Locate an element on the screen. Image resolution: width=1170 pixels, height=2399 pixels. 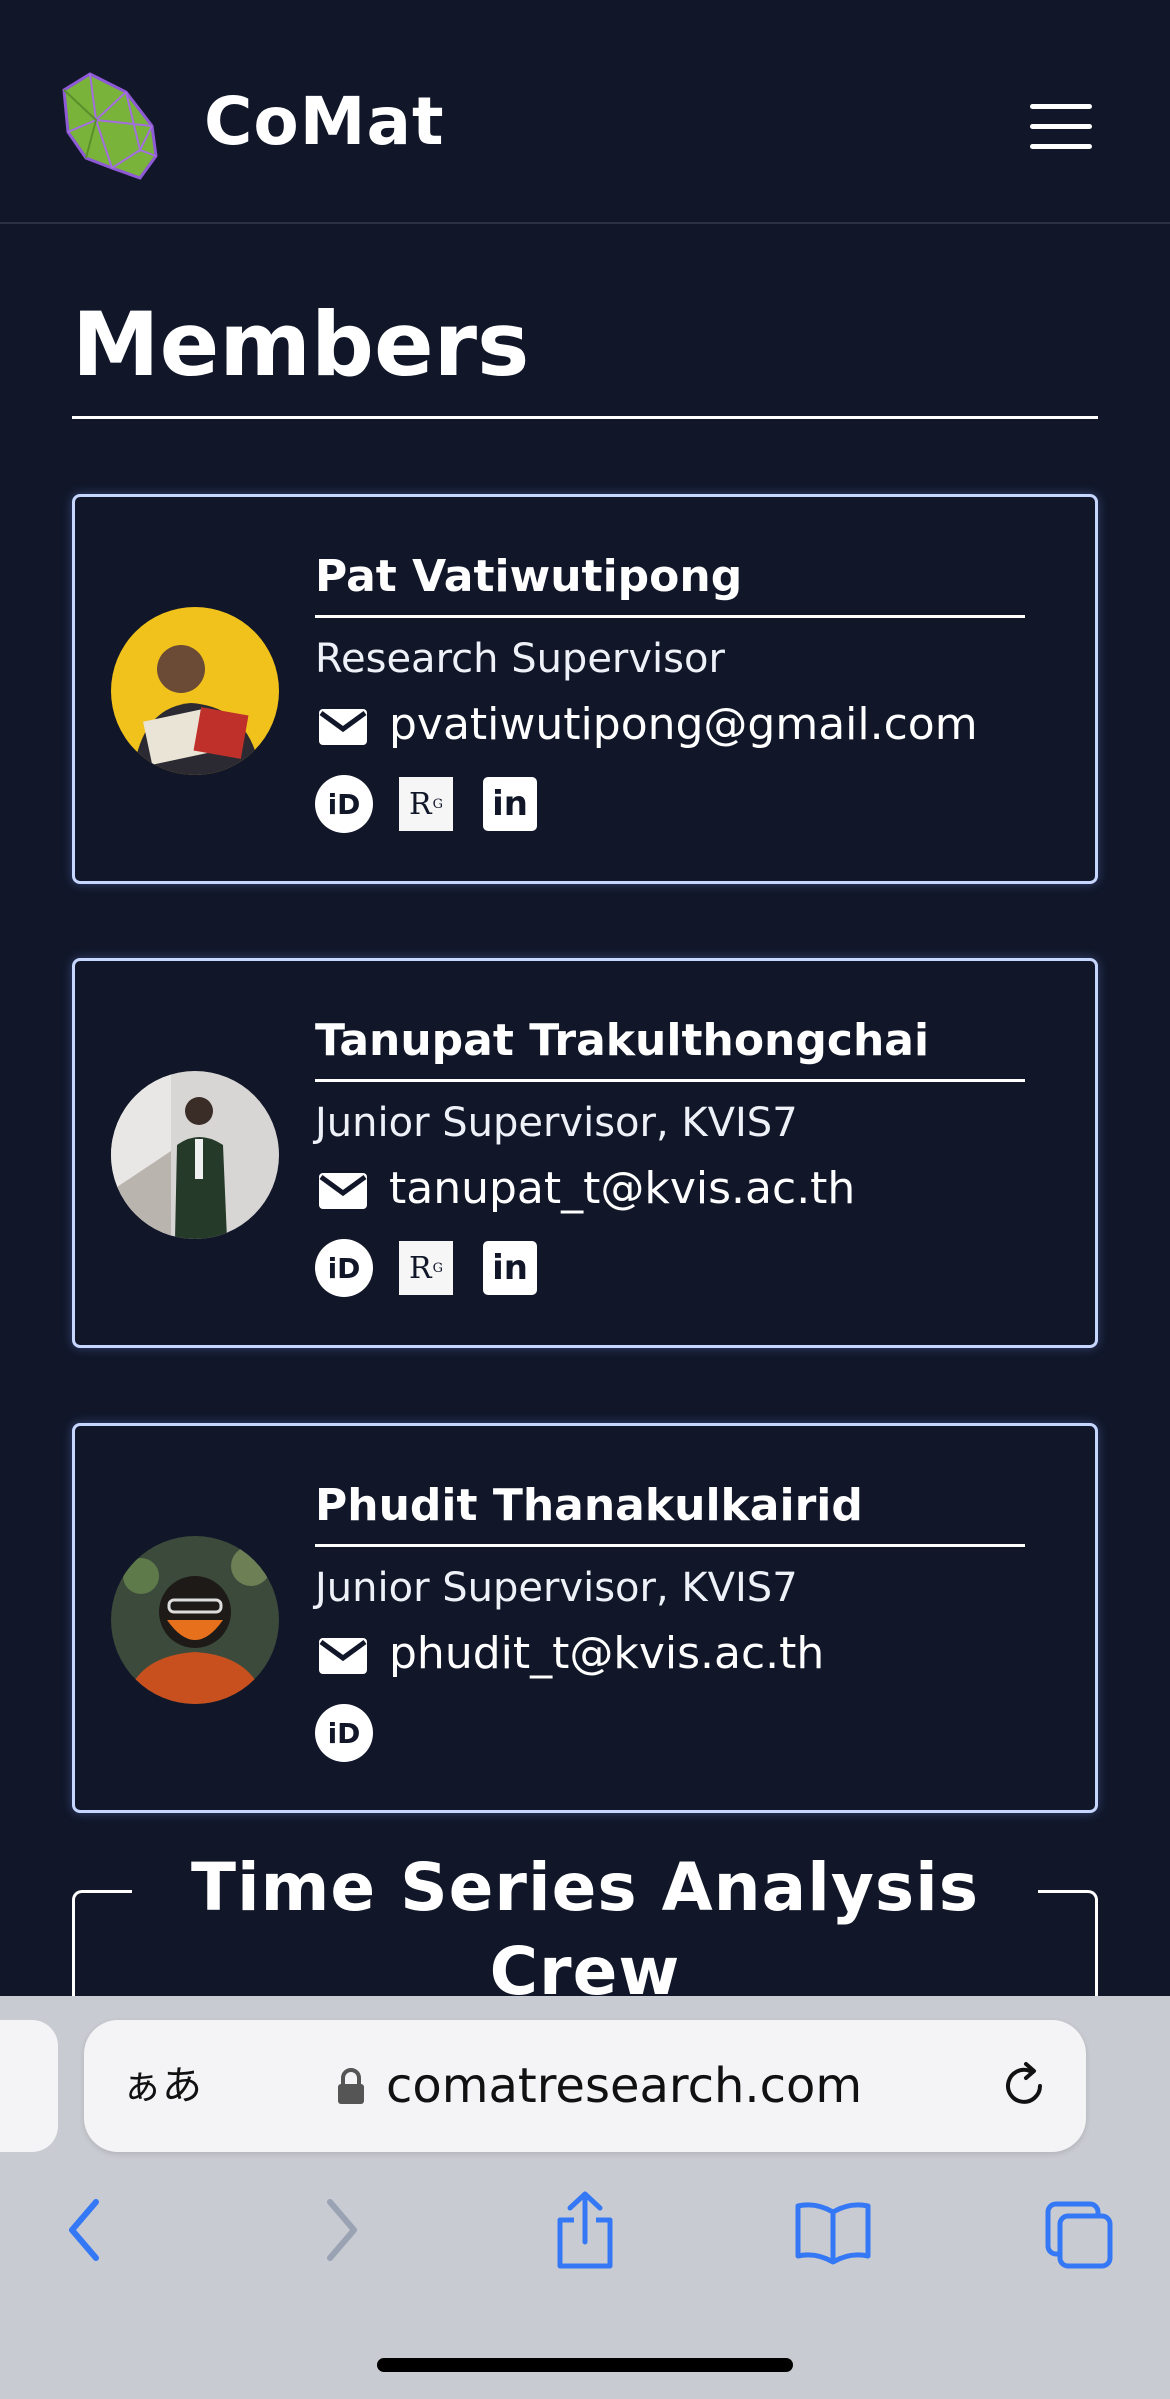
share-icon is located at coordinates (585, 2230).